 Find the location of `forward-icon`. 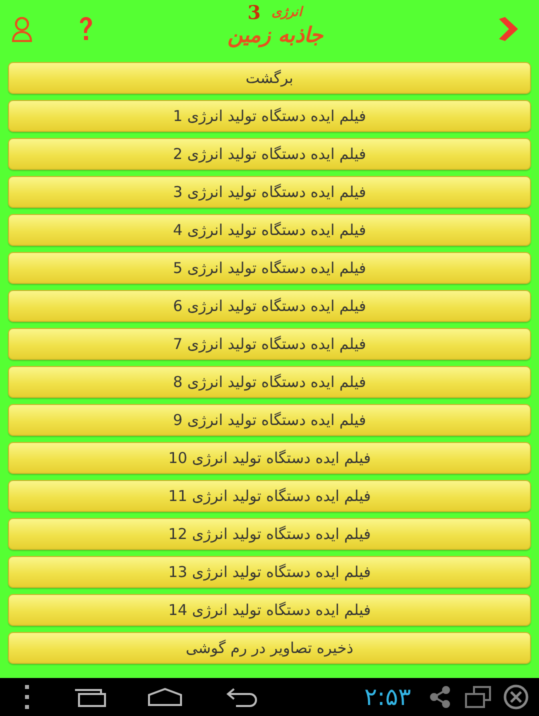

forward-icon is located at coordinates (508, 29).